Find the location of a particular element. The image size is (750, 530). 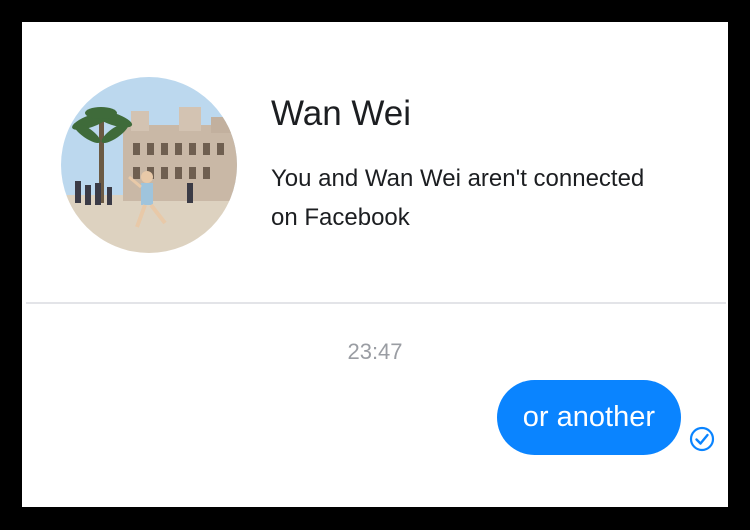

message-timestamp: 23:47 is located at coordinates (375, 351).